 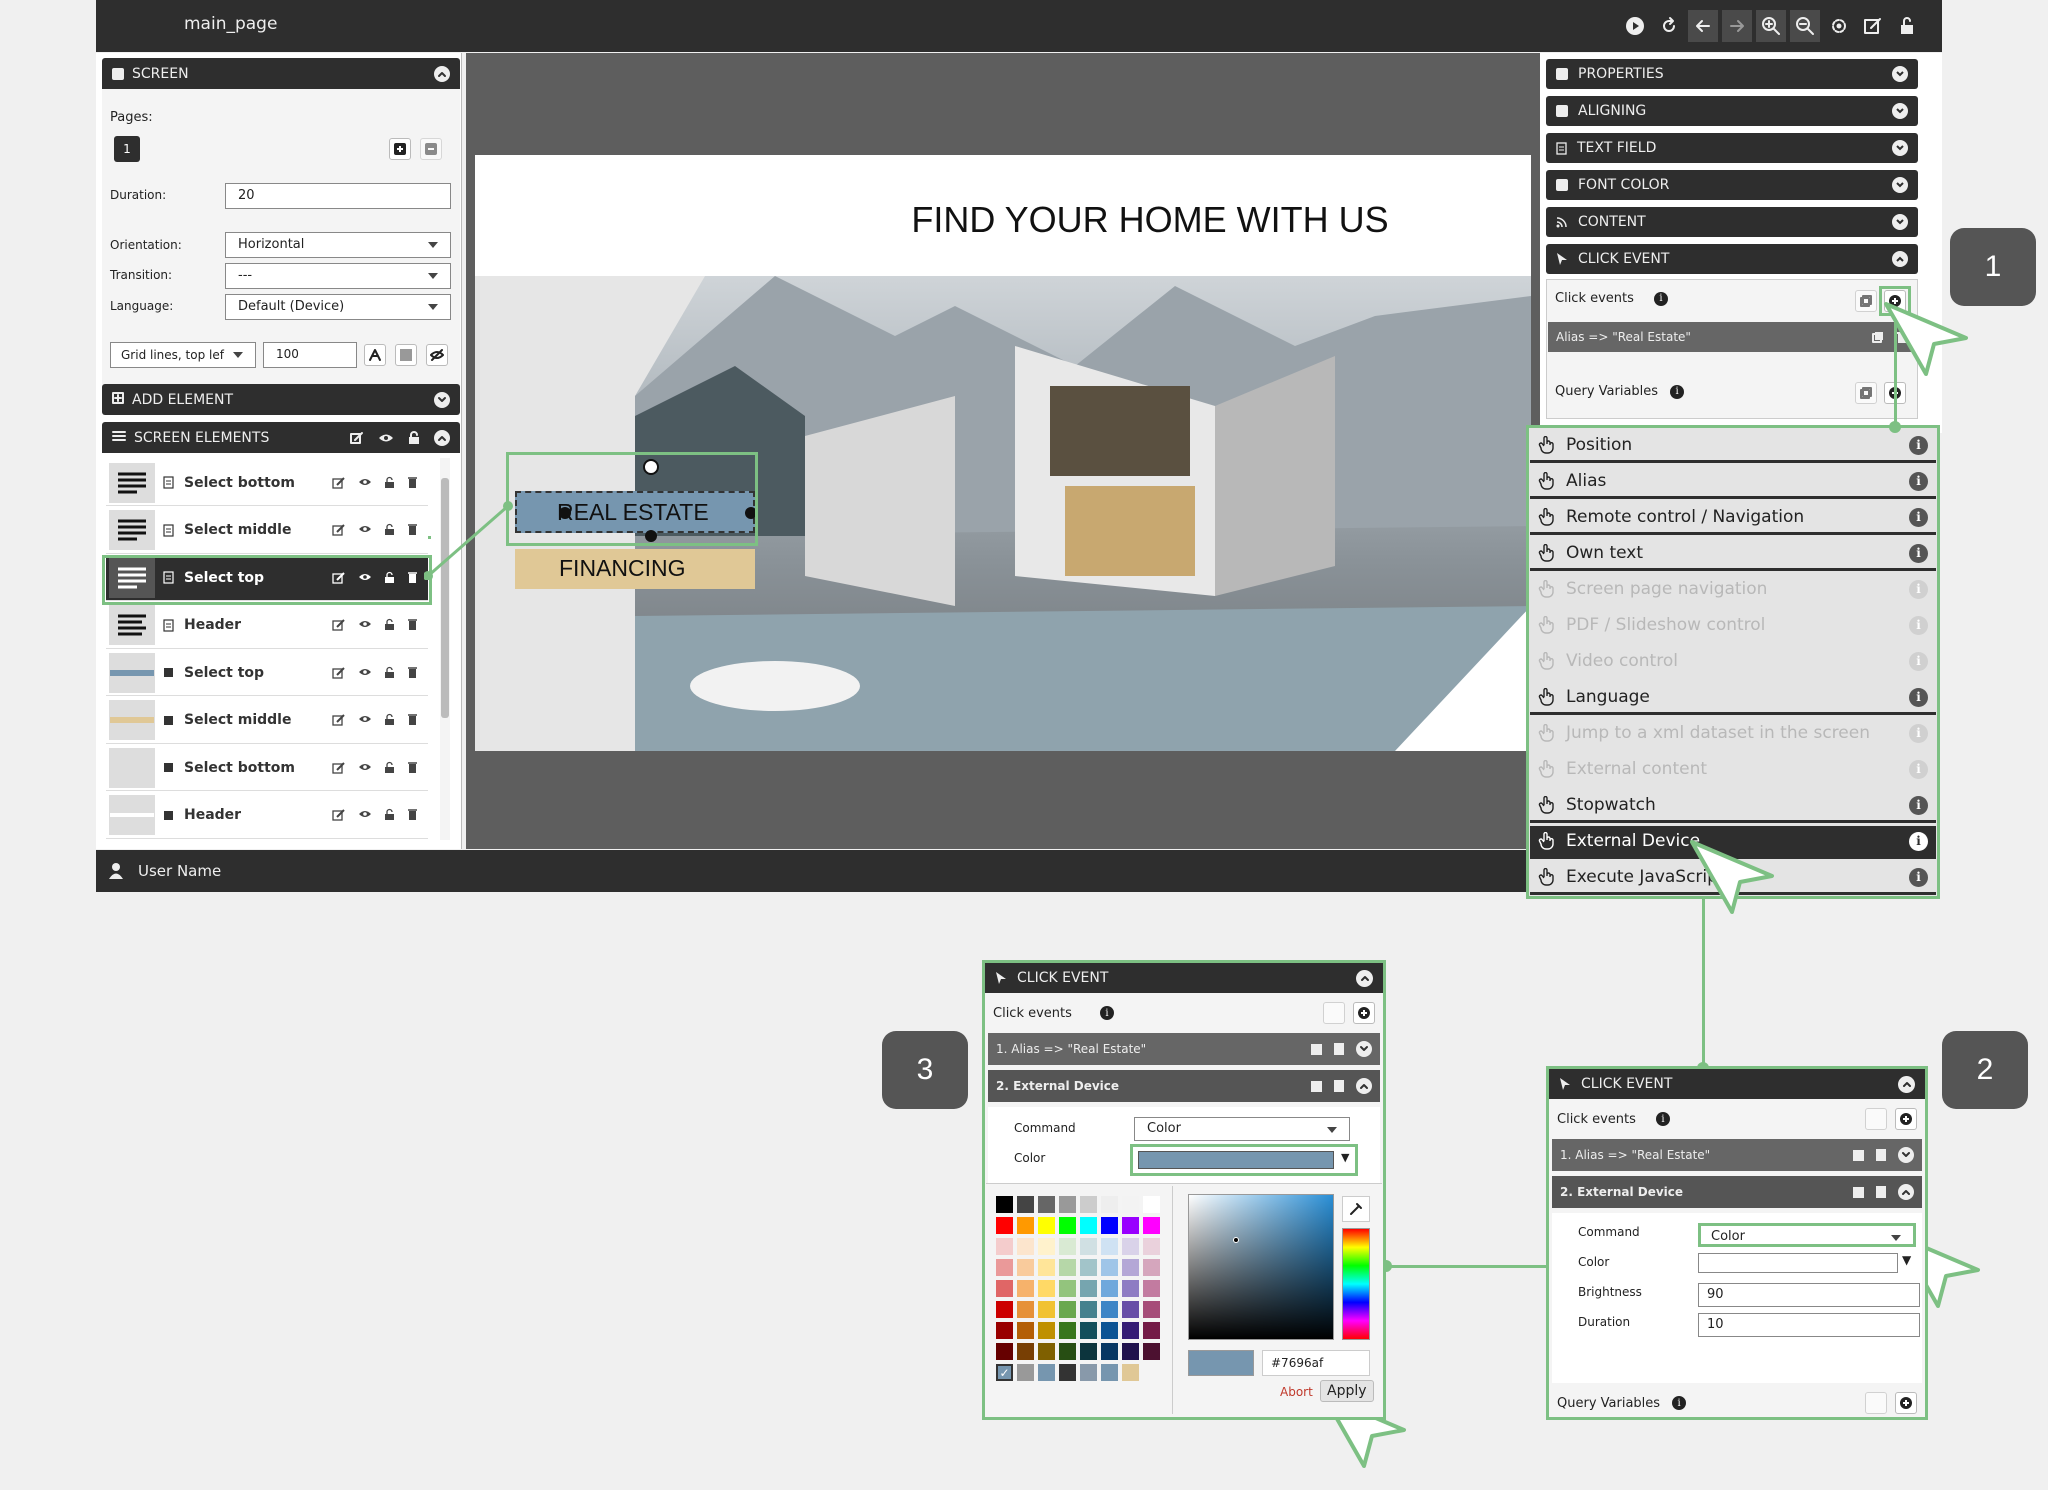 I want to click on eyedropper-icon, so click(x=1356, y=1209).